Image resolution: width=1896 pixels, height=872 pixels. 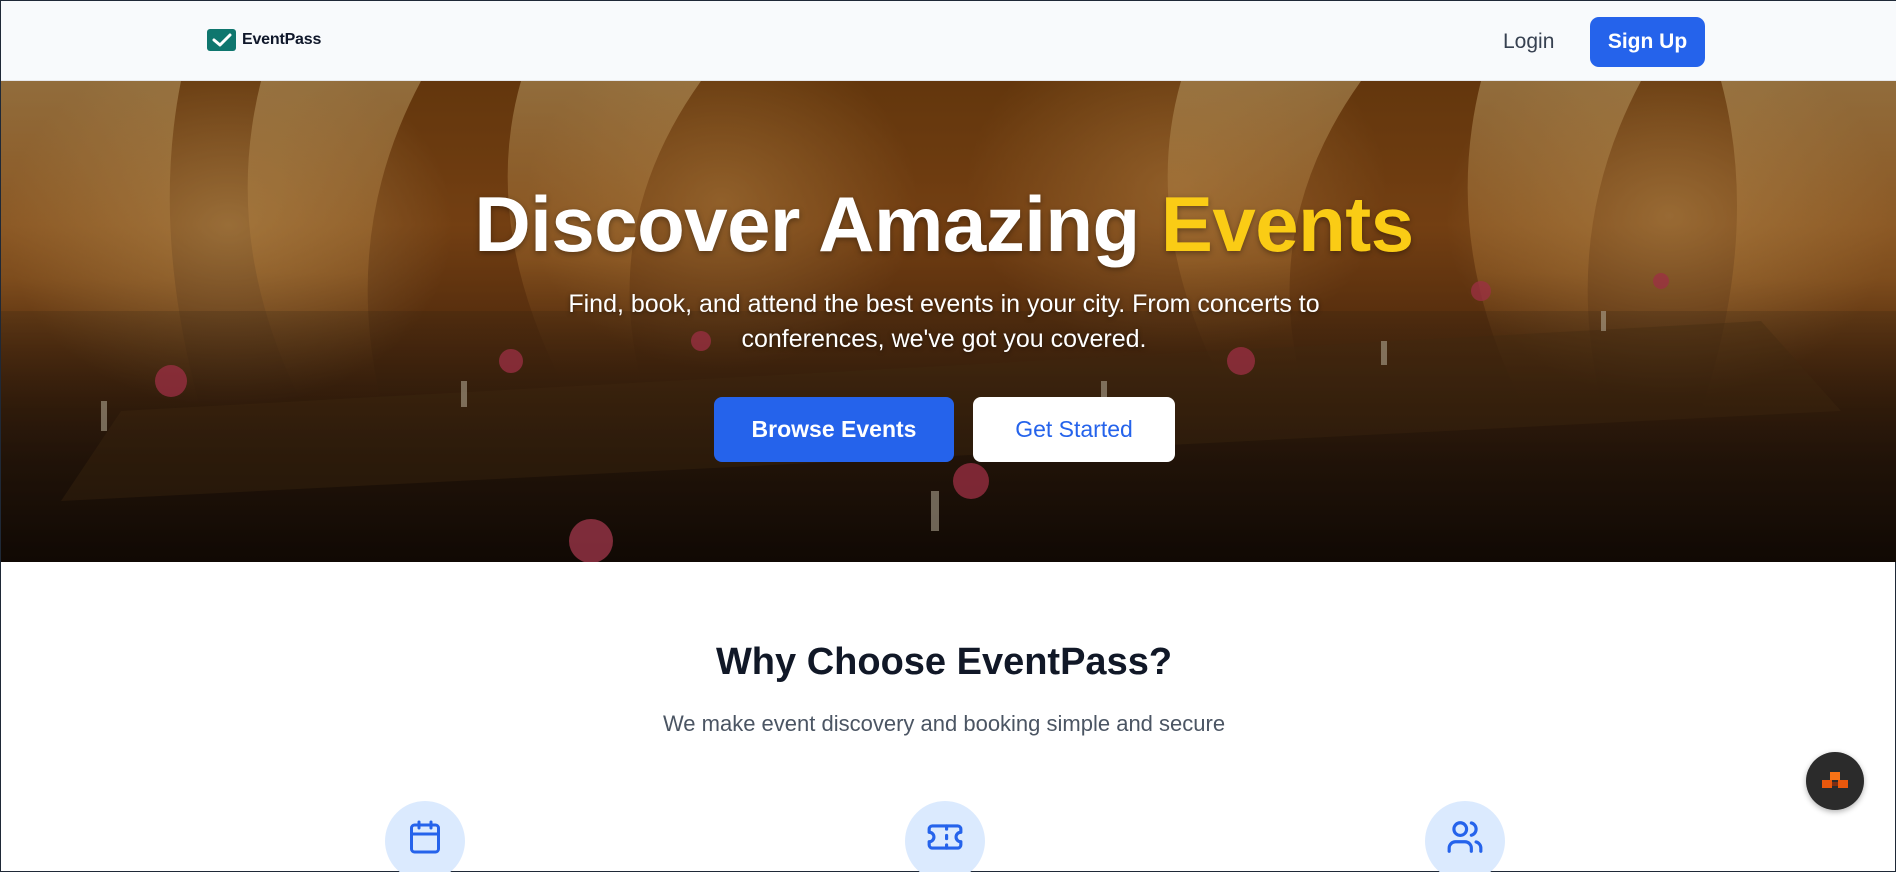 I want to click on signup-button: Sign Up, so click(x=1647, y=42).